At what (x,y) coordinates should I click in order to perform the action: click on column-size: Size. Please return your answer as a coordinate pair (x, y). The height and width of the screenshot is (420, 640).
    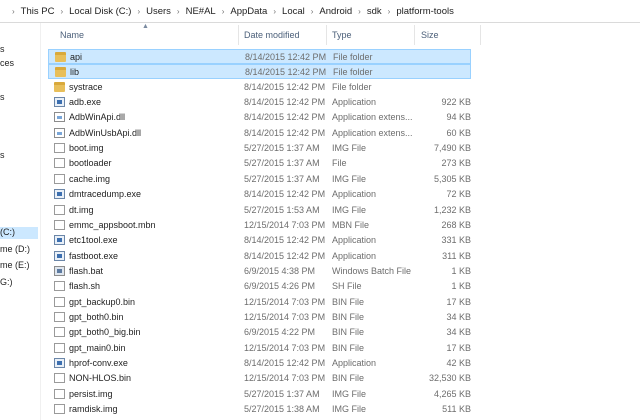
    Looking at the image, I should click on (430, 35).